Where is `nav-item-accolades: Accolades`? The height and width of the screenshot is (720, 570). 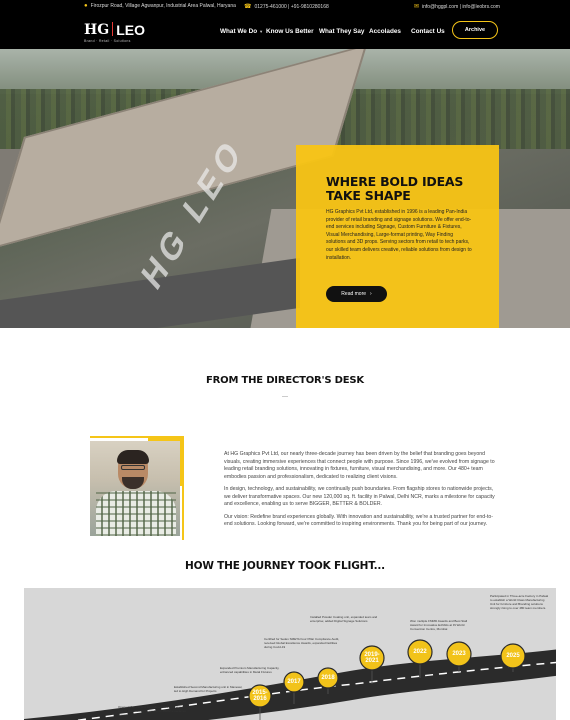
nav-item-accolades: Accolades is located at coordinates (385, 31).